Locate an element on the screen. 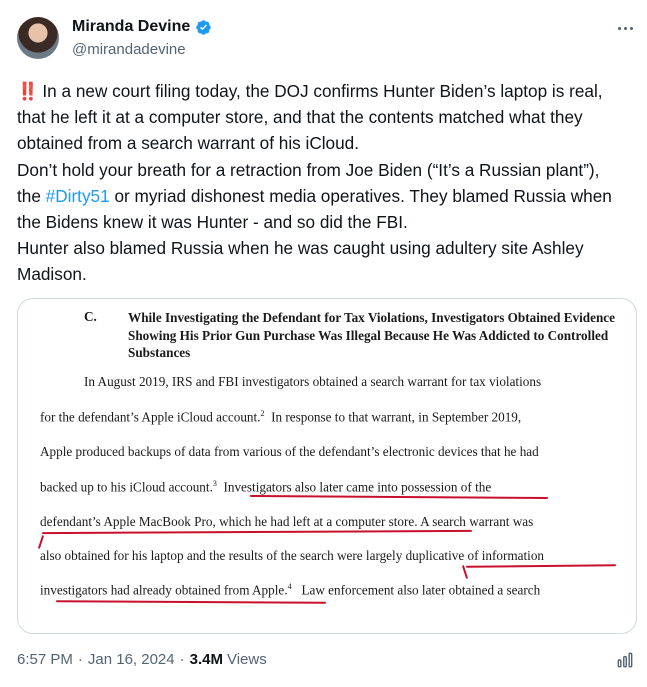 Image resolution: width=647 pixels, height=687 pixels. analytics-icon is located at coordinates (625, 660).